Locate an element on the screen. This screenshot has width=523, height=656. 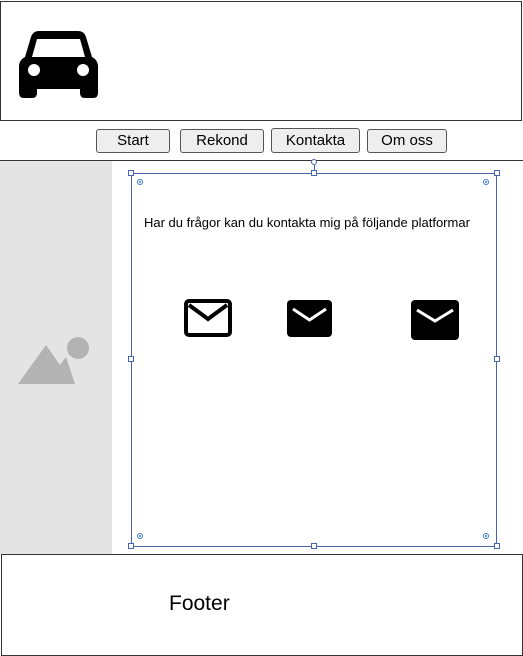
footer-label: Footer is located at coordinates (199, 603).